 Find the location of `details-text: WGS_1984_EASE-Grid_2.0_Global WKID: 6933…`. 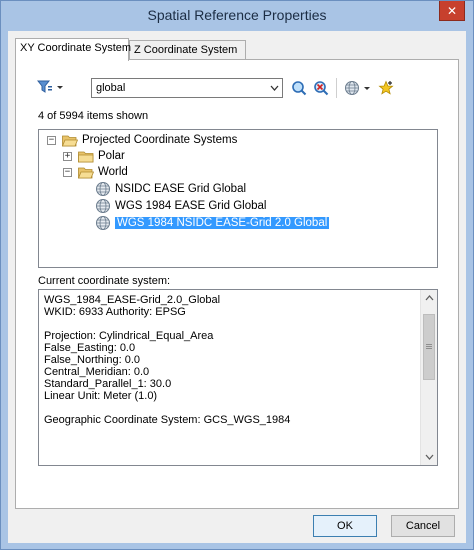

details-text: WGS_1984_EASE-Grid_2.0_Global WKID: 6933… is located at coordinates (167, 360).